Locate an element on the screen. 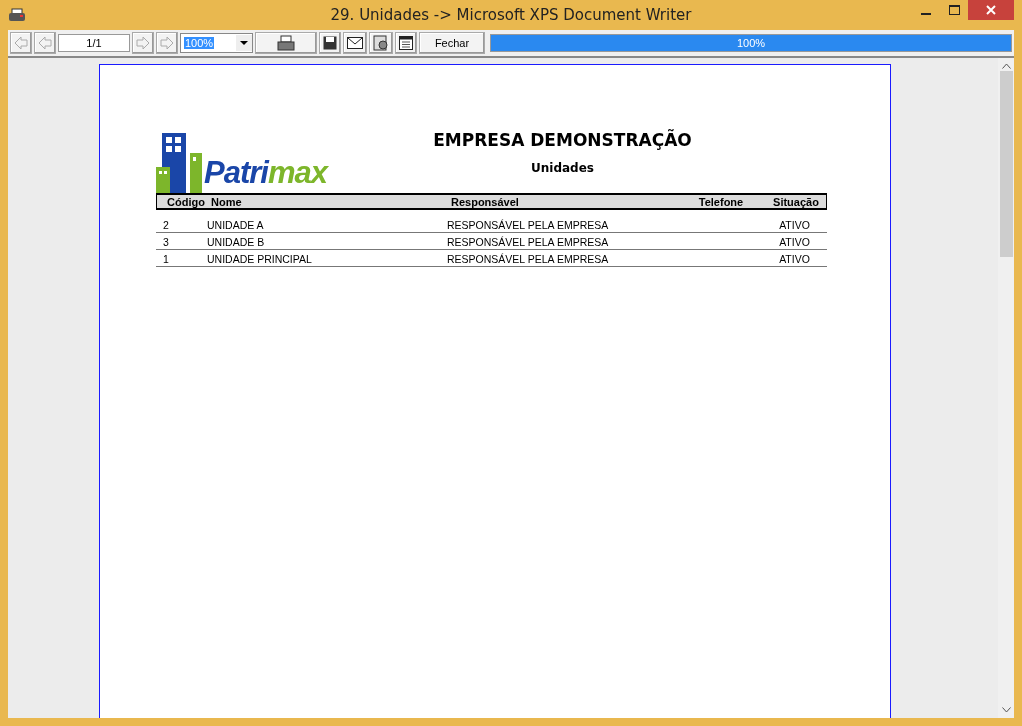 Image resolution: width=1022 pixels, height=726 pixels. export-button is located at coordinates (381, 43).